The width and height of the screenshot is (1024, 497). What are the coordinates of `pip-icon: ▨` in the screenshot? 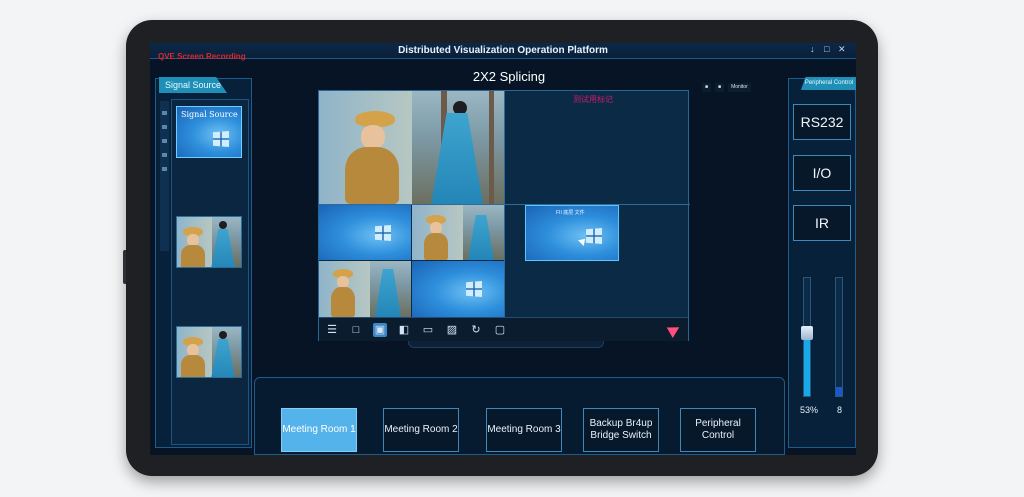 It's located at (452, 330).